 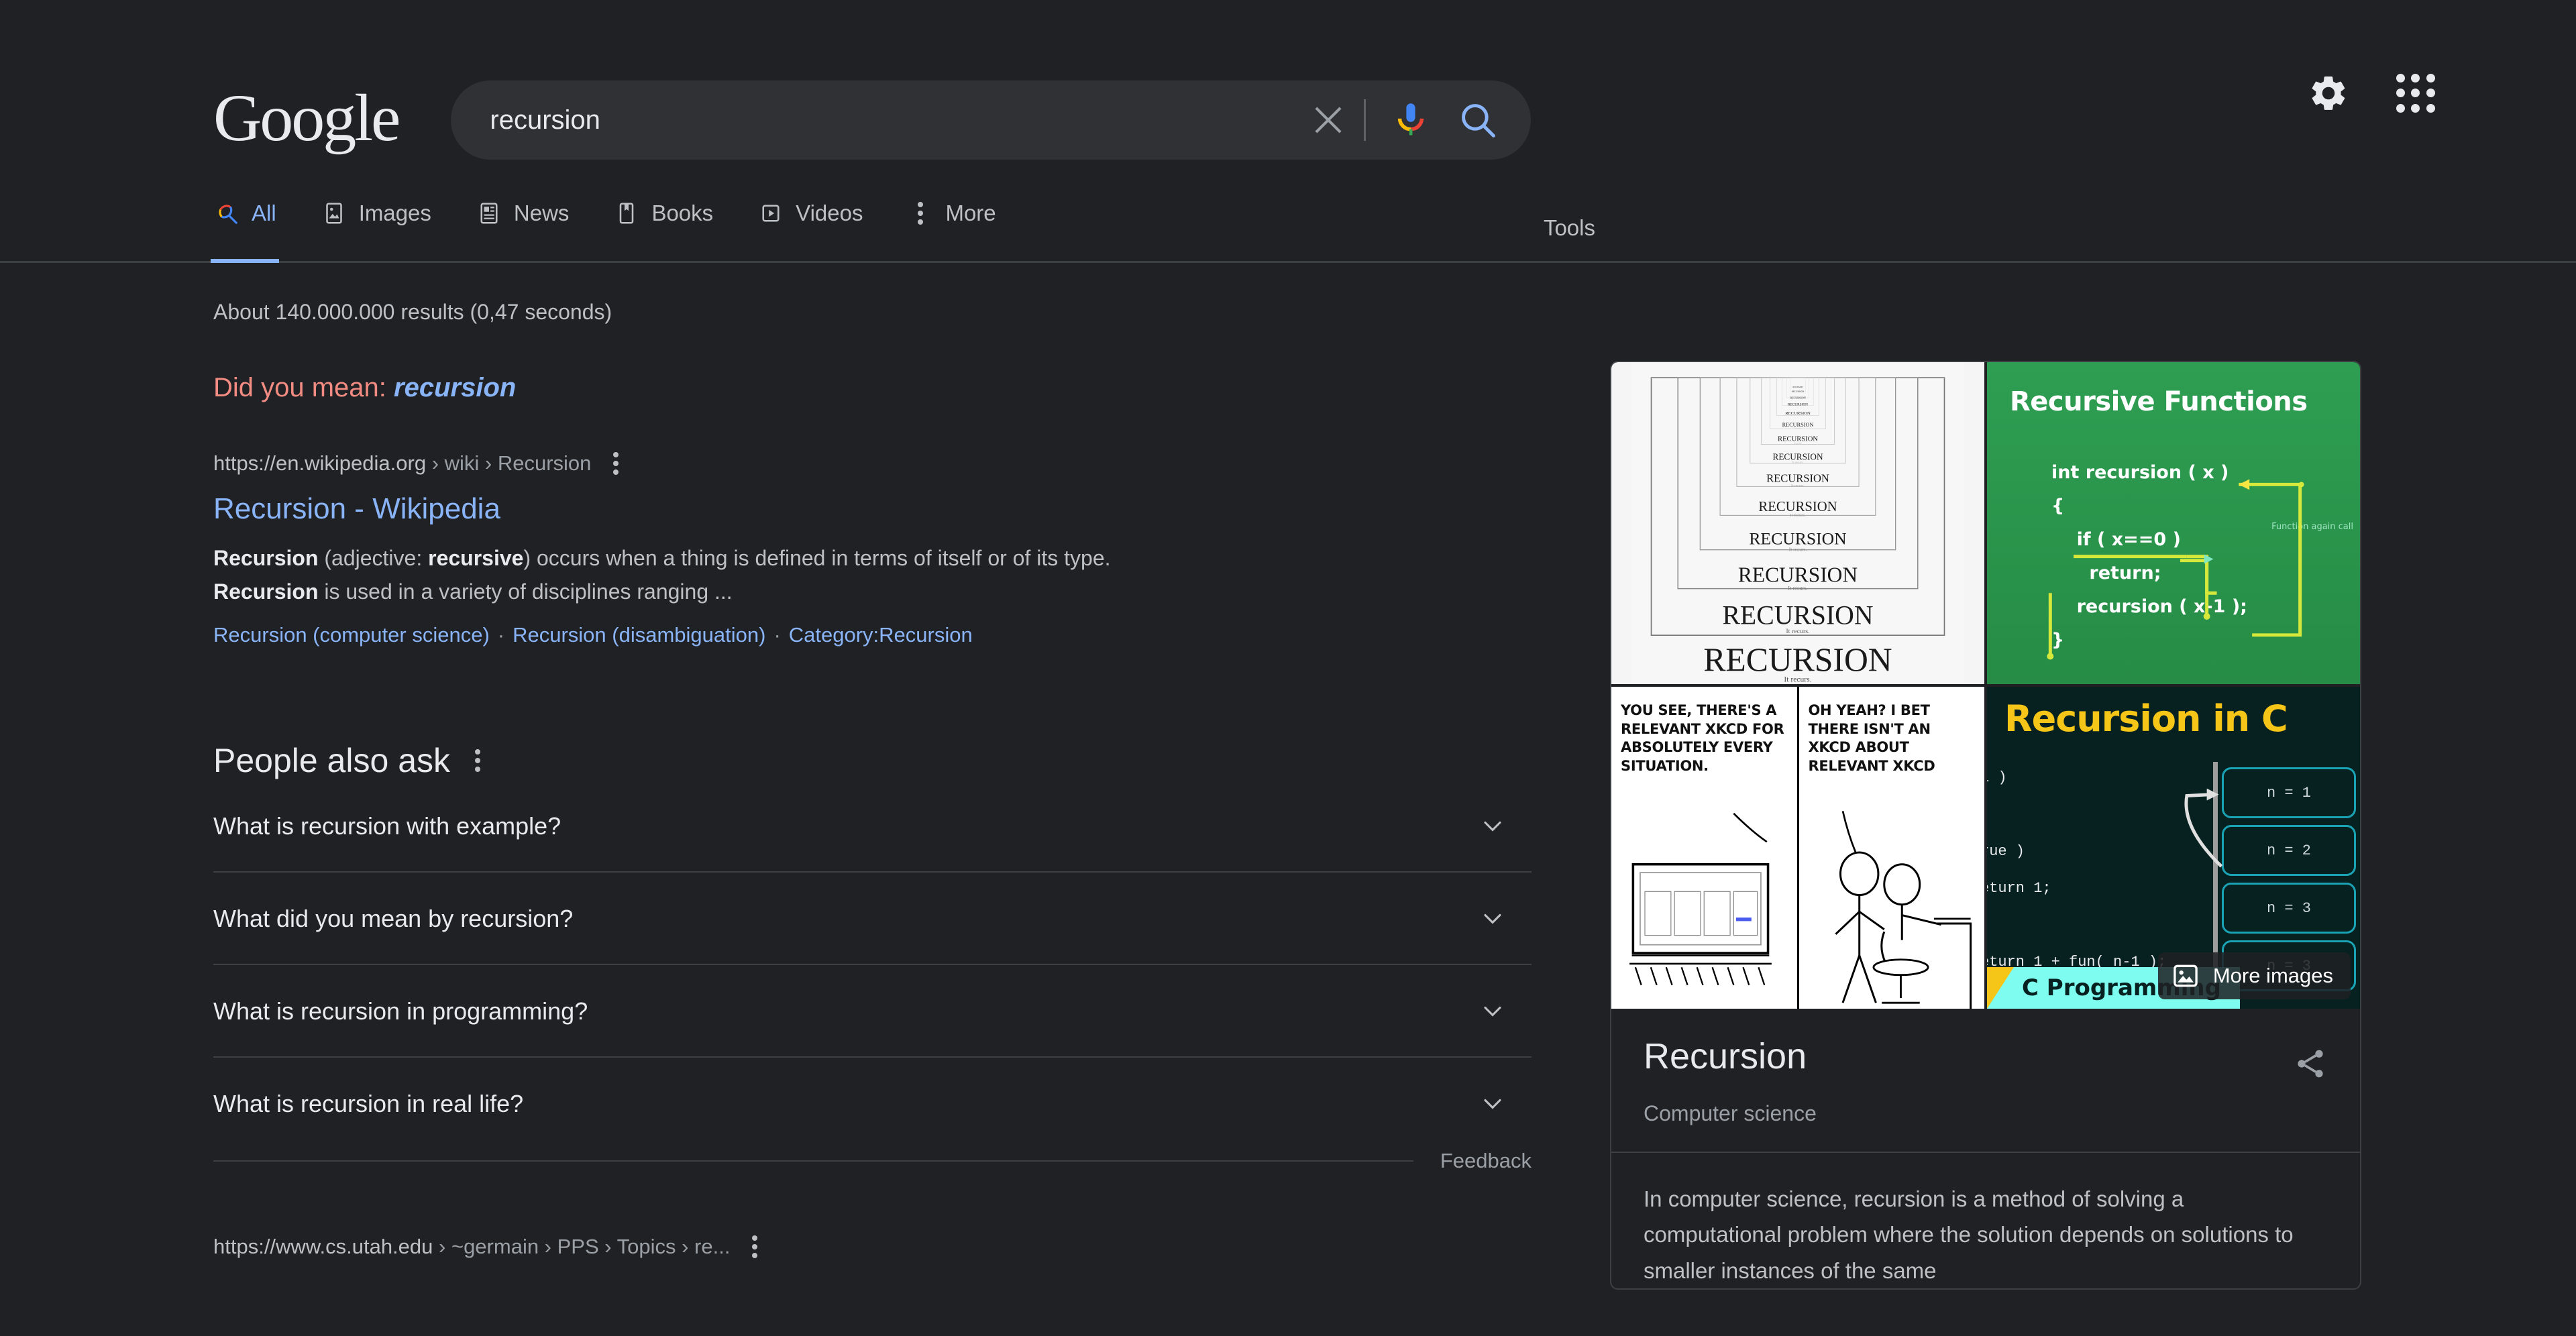 What do you see at coordinates (2289, 793) in the screenshot?
I see `stack-frame: n = 1` at bounding box center [2289, 793].